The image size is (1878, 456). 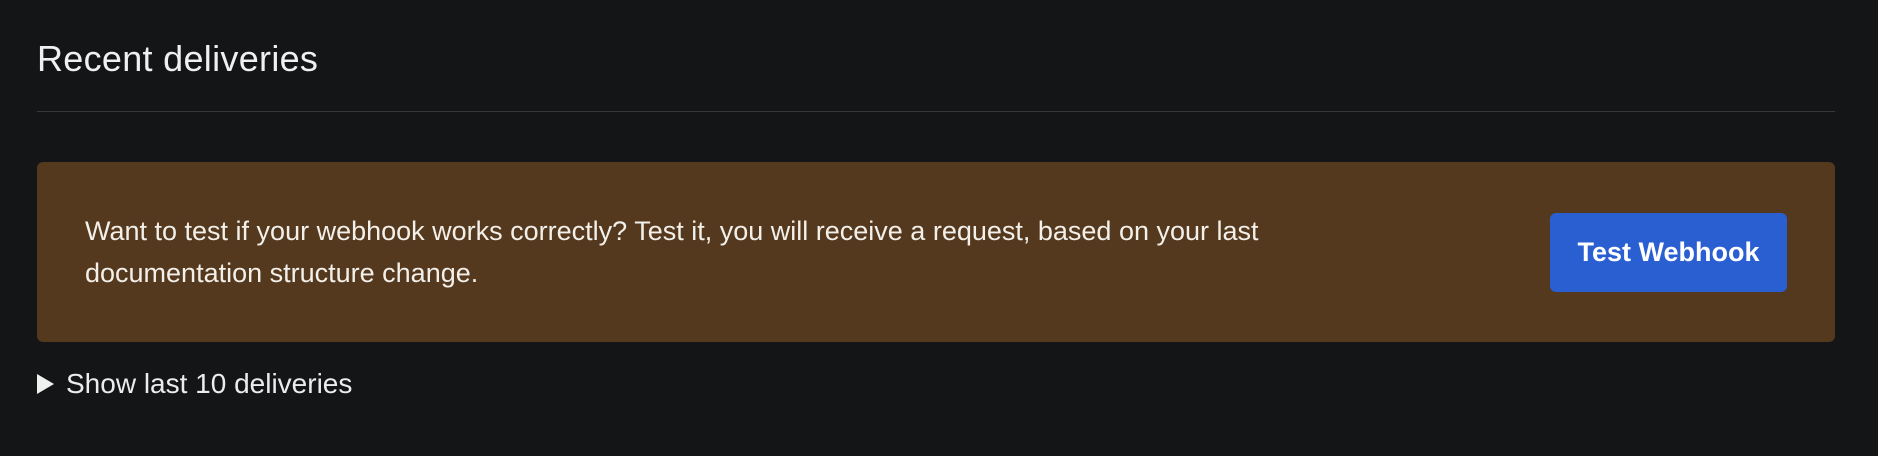 What do you see at coordinates (1668, 252) in the screenshot?
I see `test-webhook-button: Test Webhook` at bounding box center [1668, 252].